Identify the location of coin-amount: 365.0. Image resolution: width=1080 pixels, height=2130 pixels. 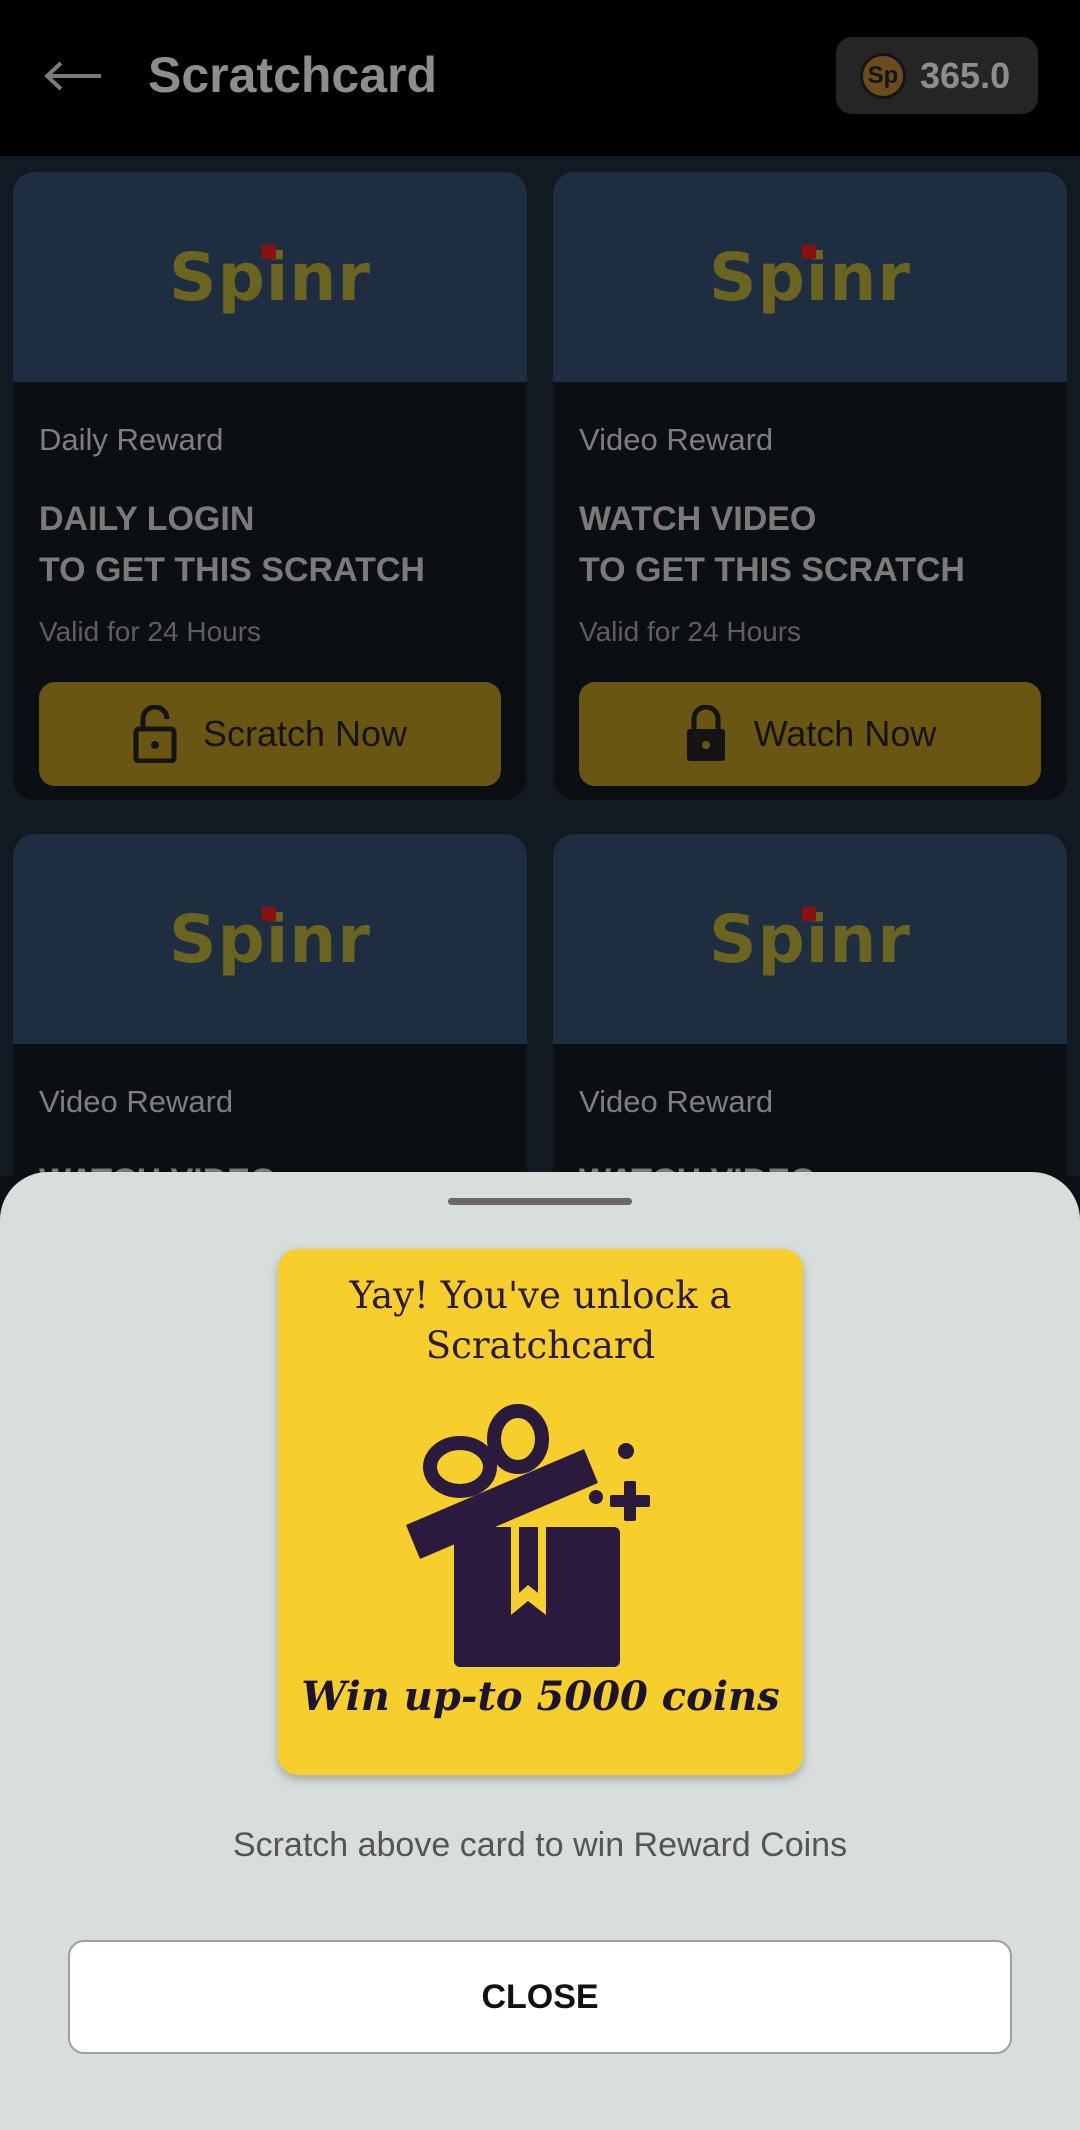
(965, 75).